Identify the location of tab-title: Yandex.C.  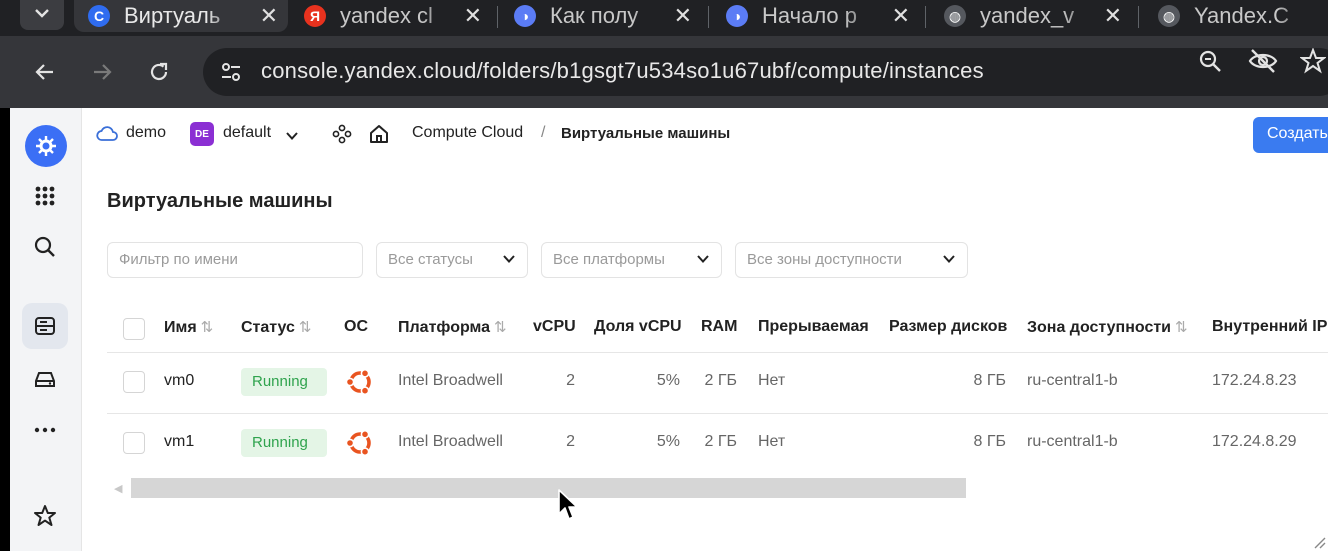
(1241, 15).